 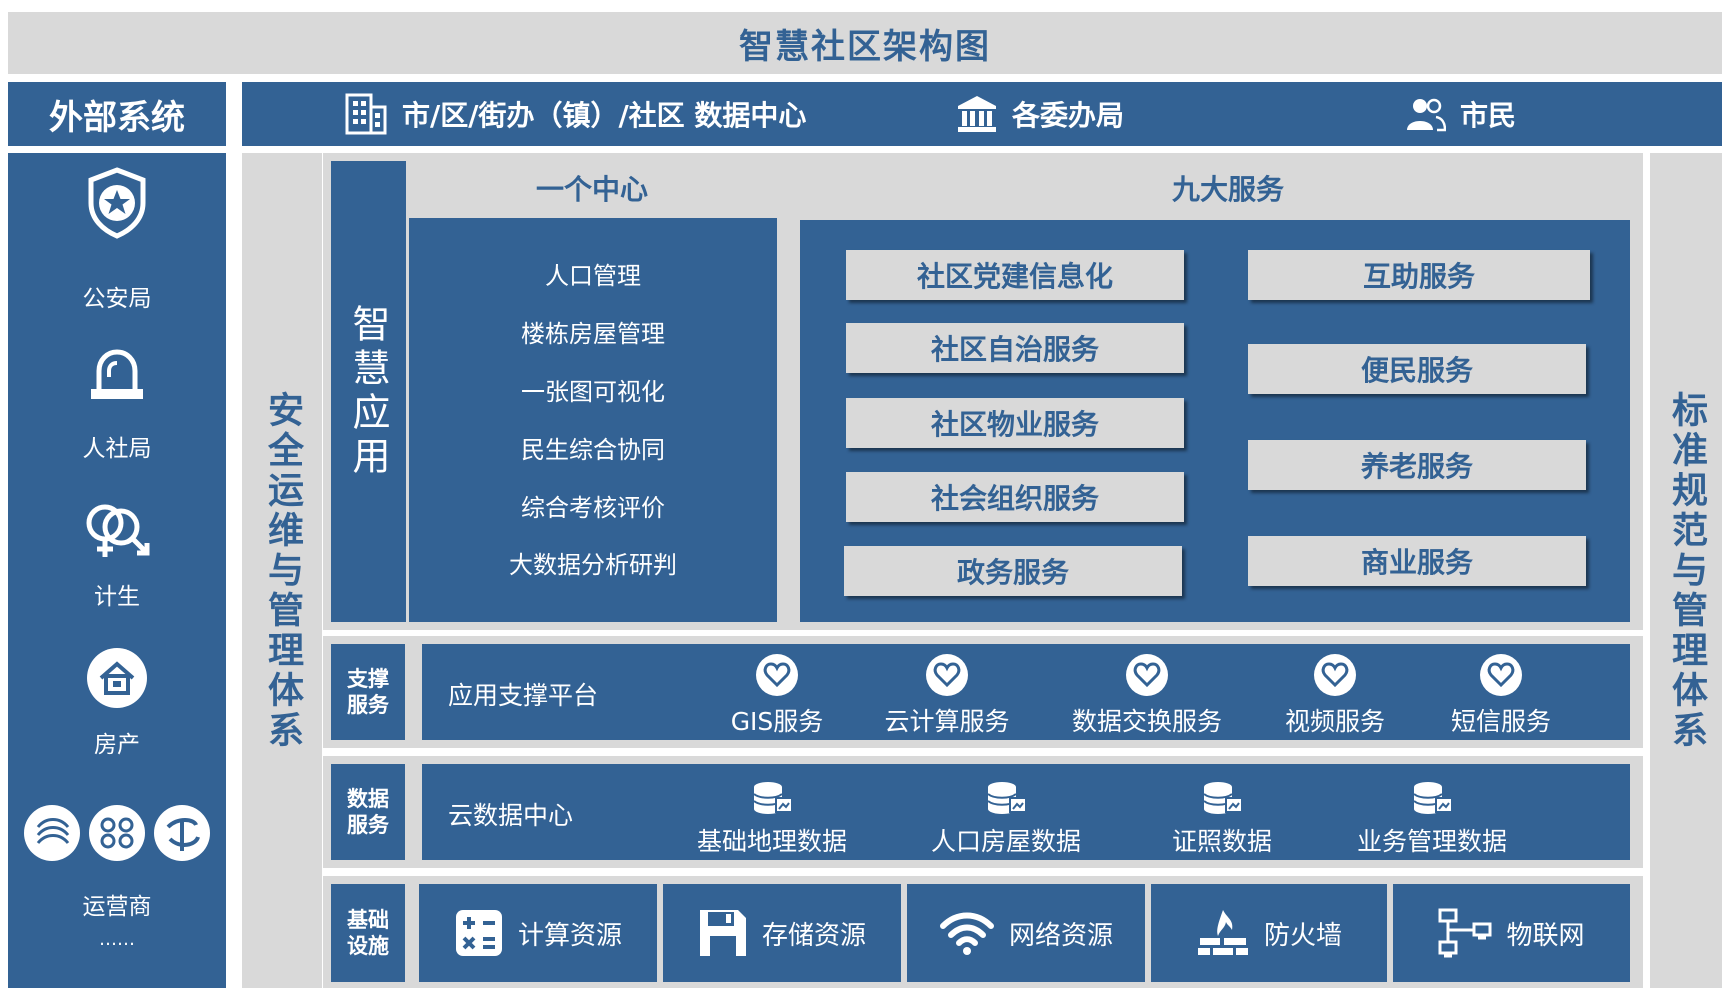 What do you see at coordinates (117, 745) in the screenshot?
I see `external-item-label: 房产` at bounding box center [117, 745].